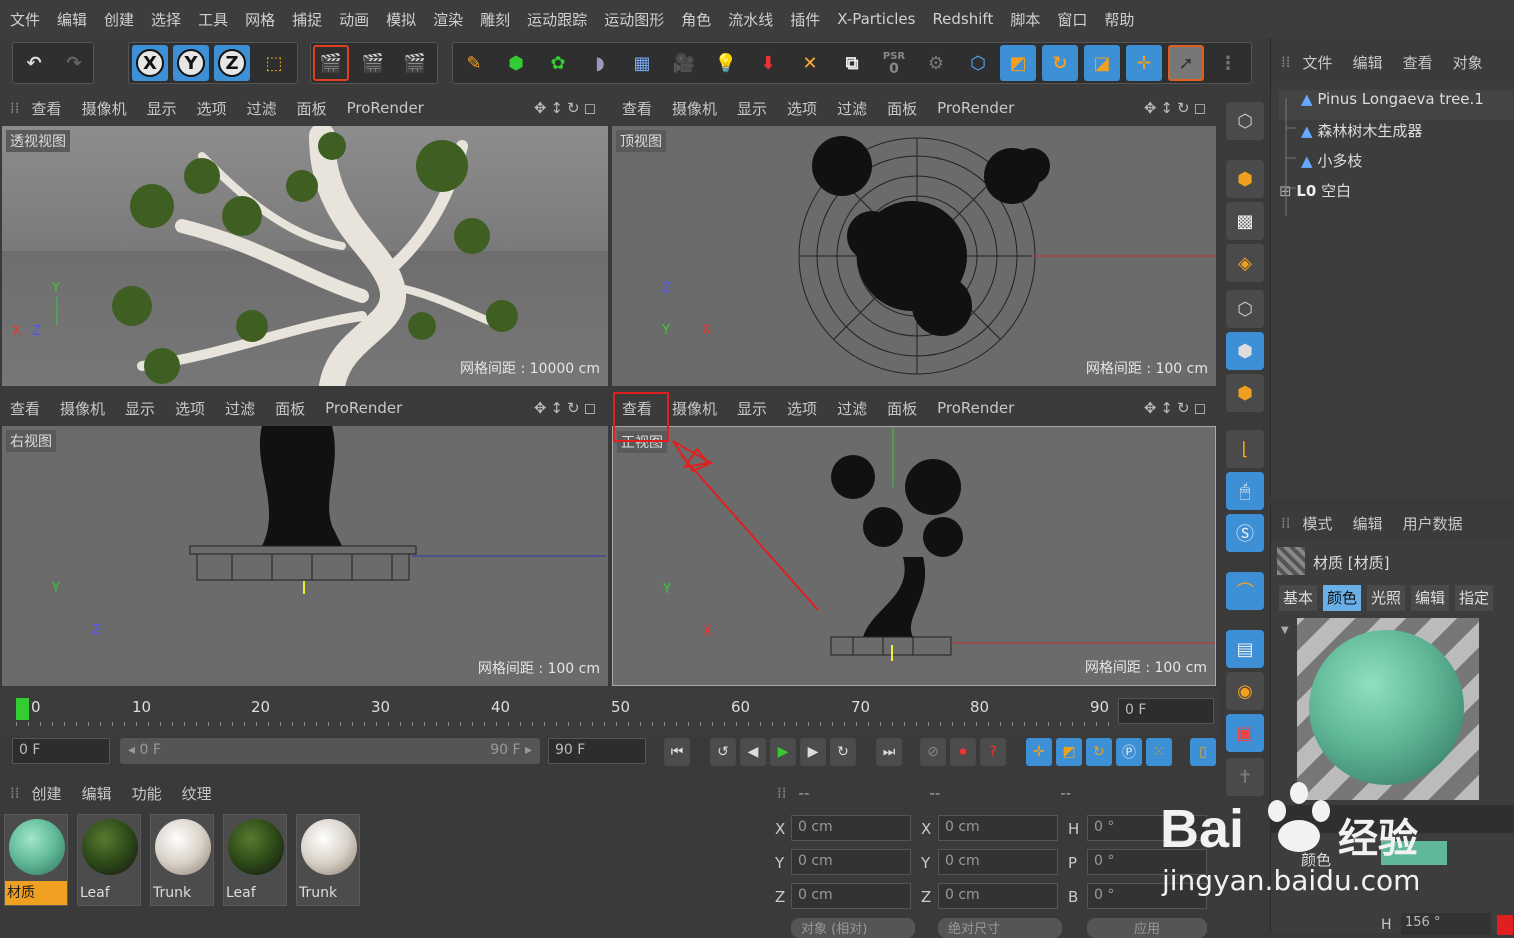 This screenshot has width=1514, height=938. What do you see at coordinates (1368, 62) in the screenshot?
I see `om-edit-menu: 编辑` at bounding box center [1368, 62].